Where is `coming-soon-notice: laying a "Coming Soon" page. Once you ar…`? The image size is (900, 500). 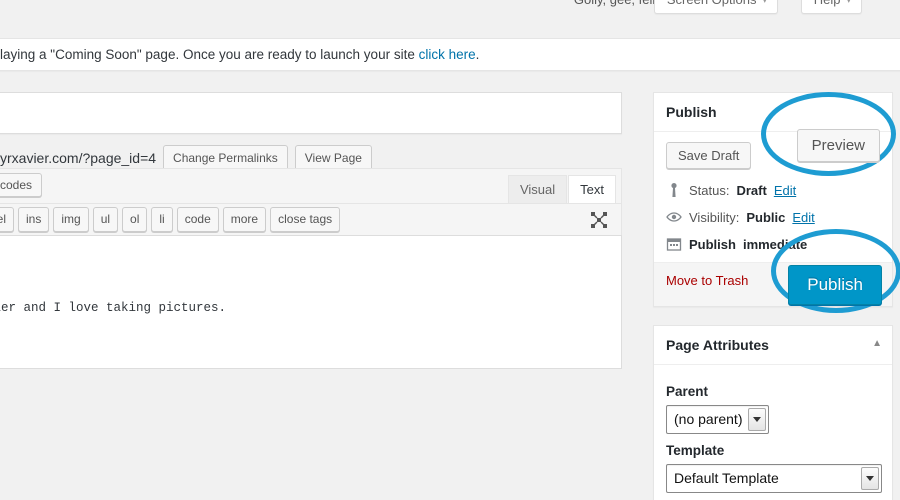 coming-soon-notice: laying a "Coming Soon" page. Once you ar… is located at coordinates (450, 54).